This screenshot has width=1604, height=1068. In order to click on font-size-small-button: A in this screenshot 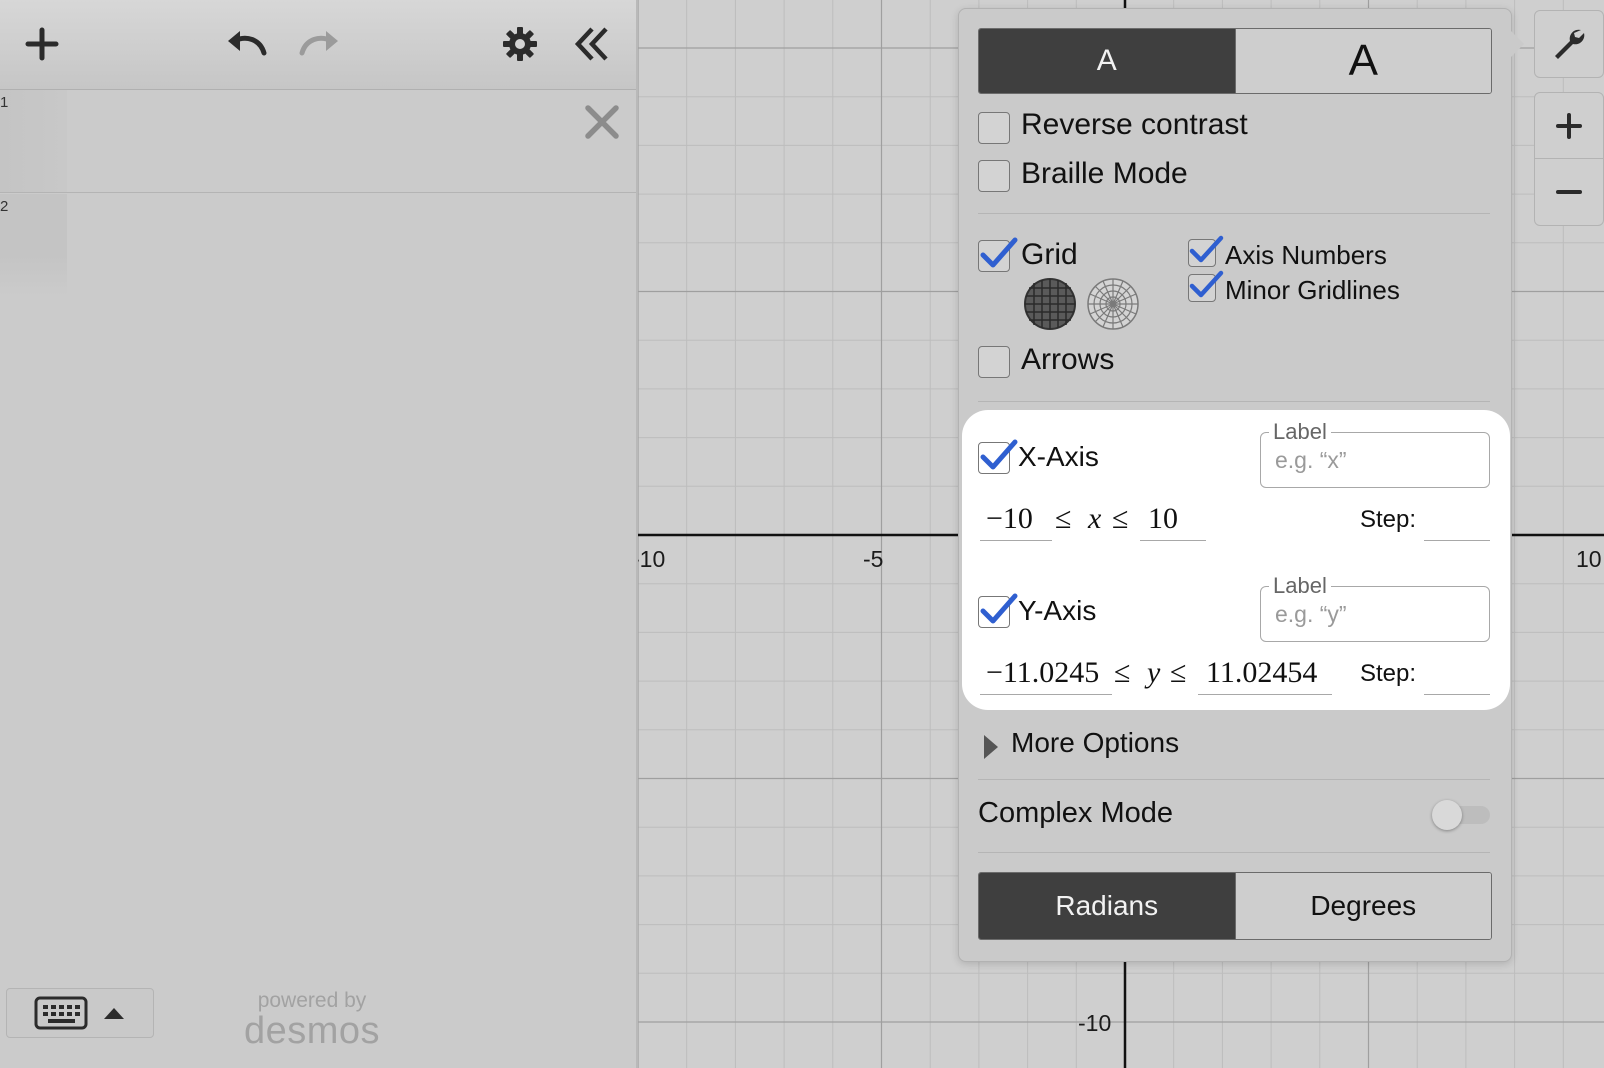, I will do `click(1107, 61)`.